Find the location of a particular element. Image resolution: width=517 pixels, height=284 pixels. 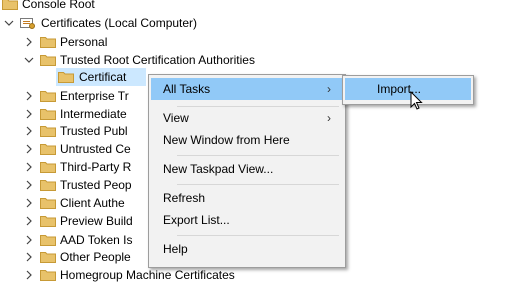

menu-item-new-window: New Window from Here is located at coordinates (247, 140).